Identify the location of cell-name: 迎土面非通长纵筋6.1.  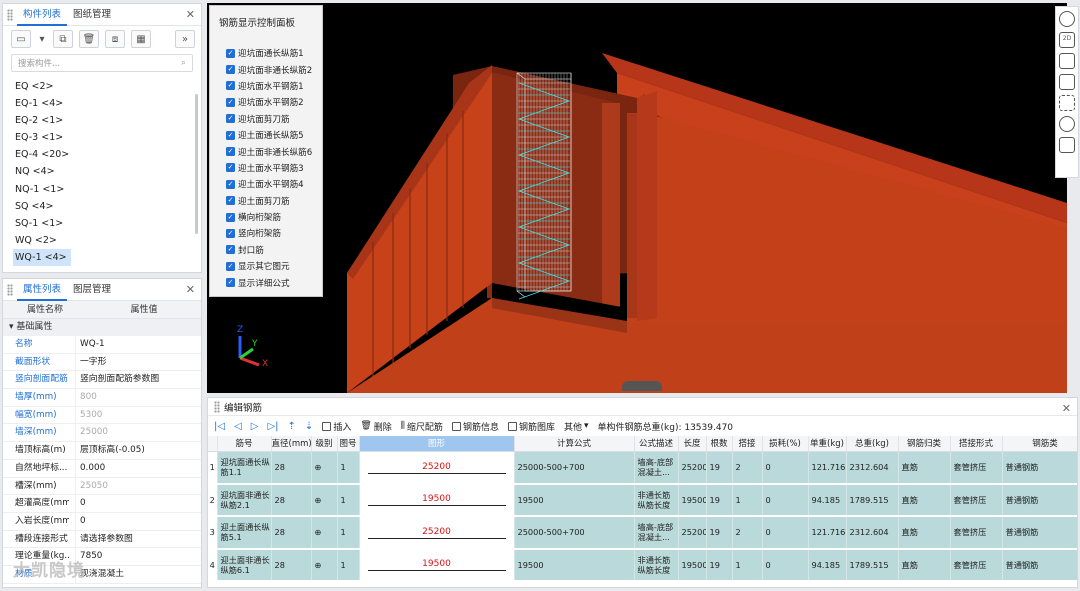
(244, 565).